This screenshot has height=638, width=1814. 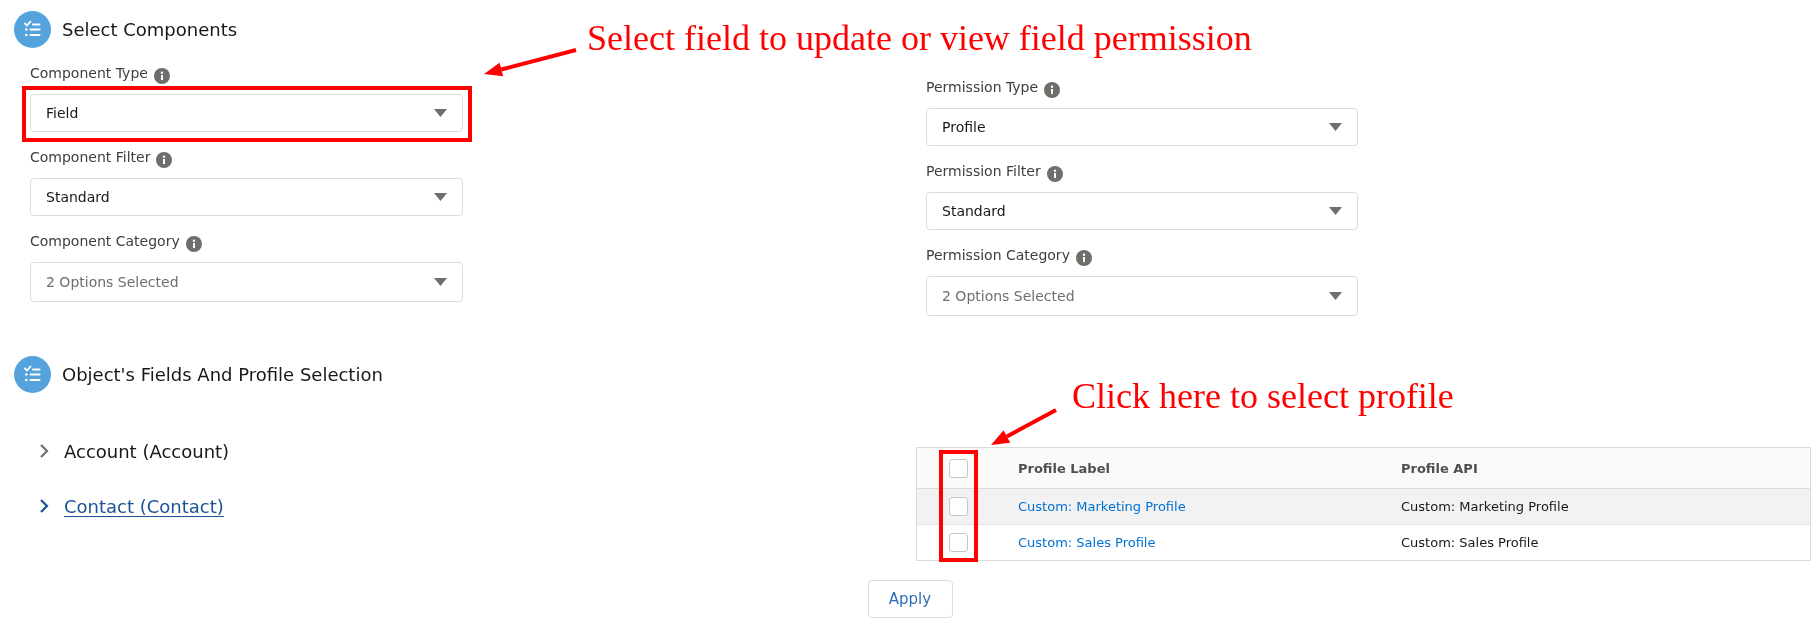 I want to click on field-label: Component Filter, so click(x=90, y=157).